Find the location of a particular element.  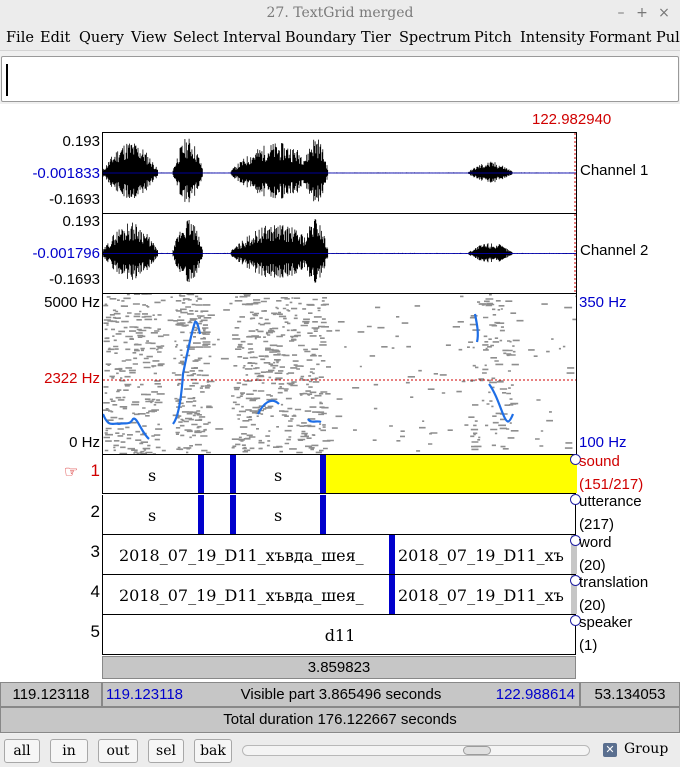

ch1-max-label: 0.193 is located at coordinates (81, 141).